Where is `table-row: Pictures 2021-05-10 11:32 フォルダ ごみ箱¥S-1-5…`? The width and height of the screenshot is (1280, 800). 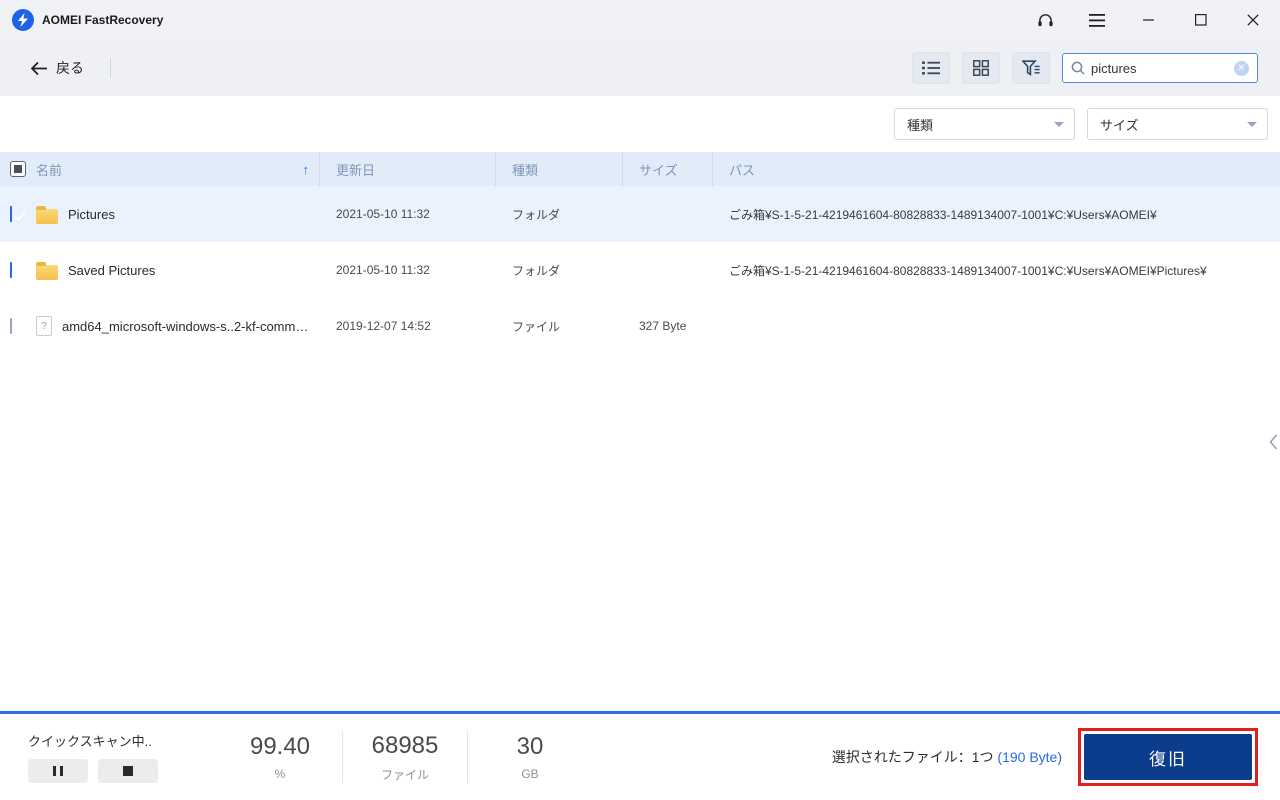
table-row: Pictures 2021-05-10 11:32 フォルダ ごみ箱¥S-1-5… is located at coordinates (640, 214).